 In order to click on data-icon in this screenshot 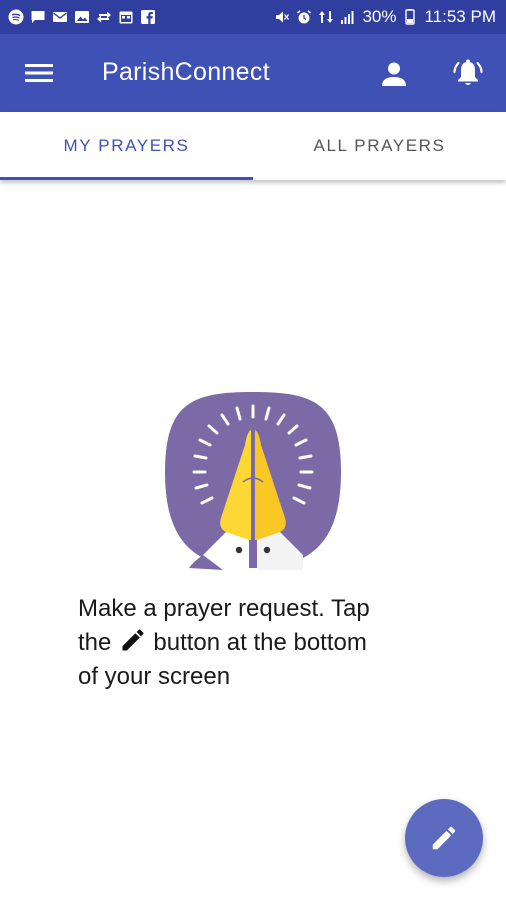, I will do `click(326, 17)`.